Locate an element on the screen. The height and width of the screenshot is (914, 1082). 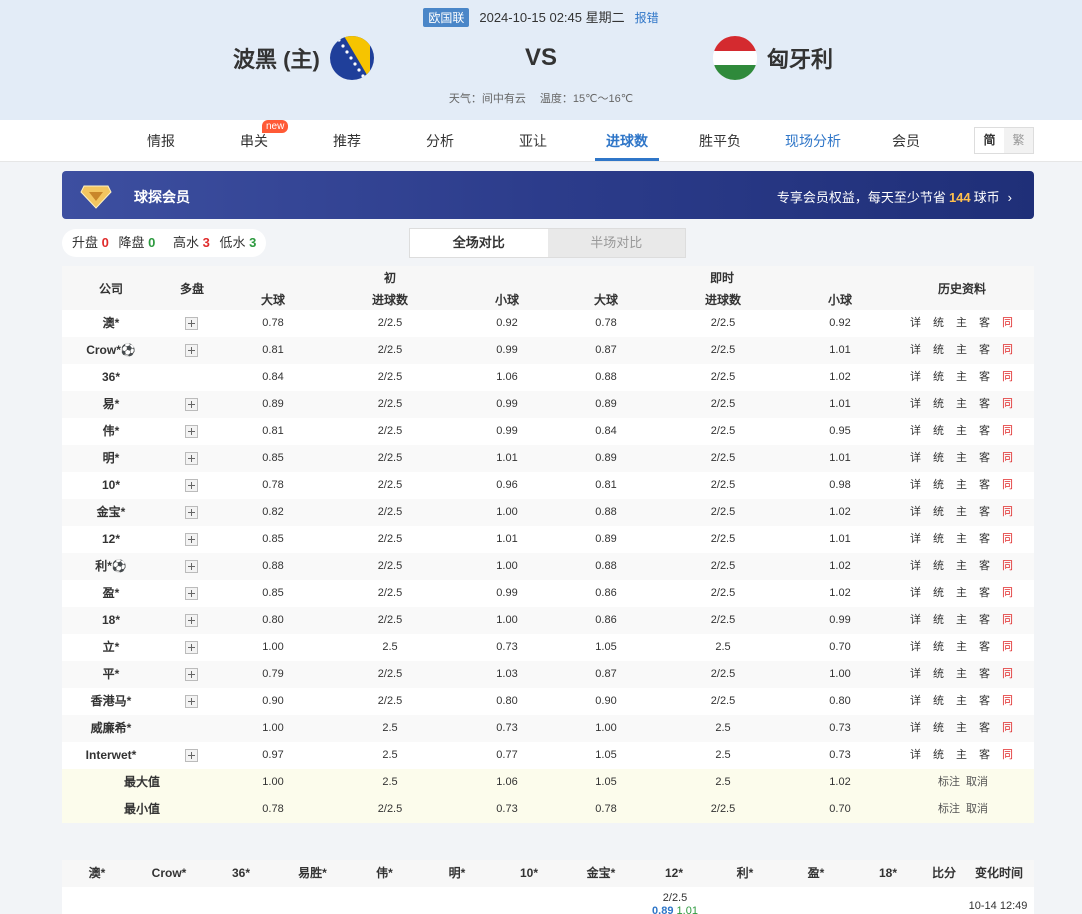
tab-recommend: 推荐 is located at coordinates (347, 141).